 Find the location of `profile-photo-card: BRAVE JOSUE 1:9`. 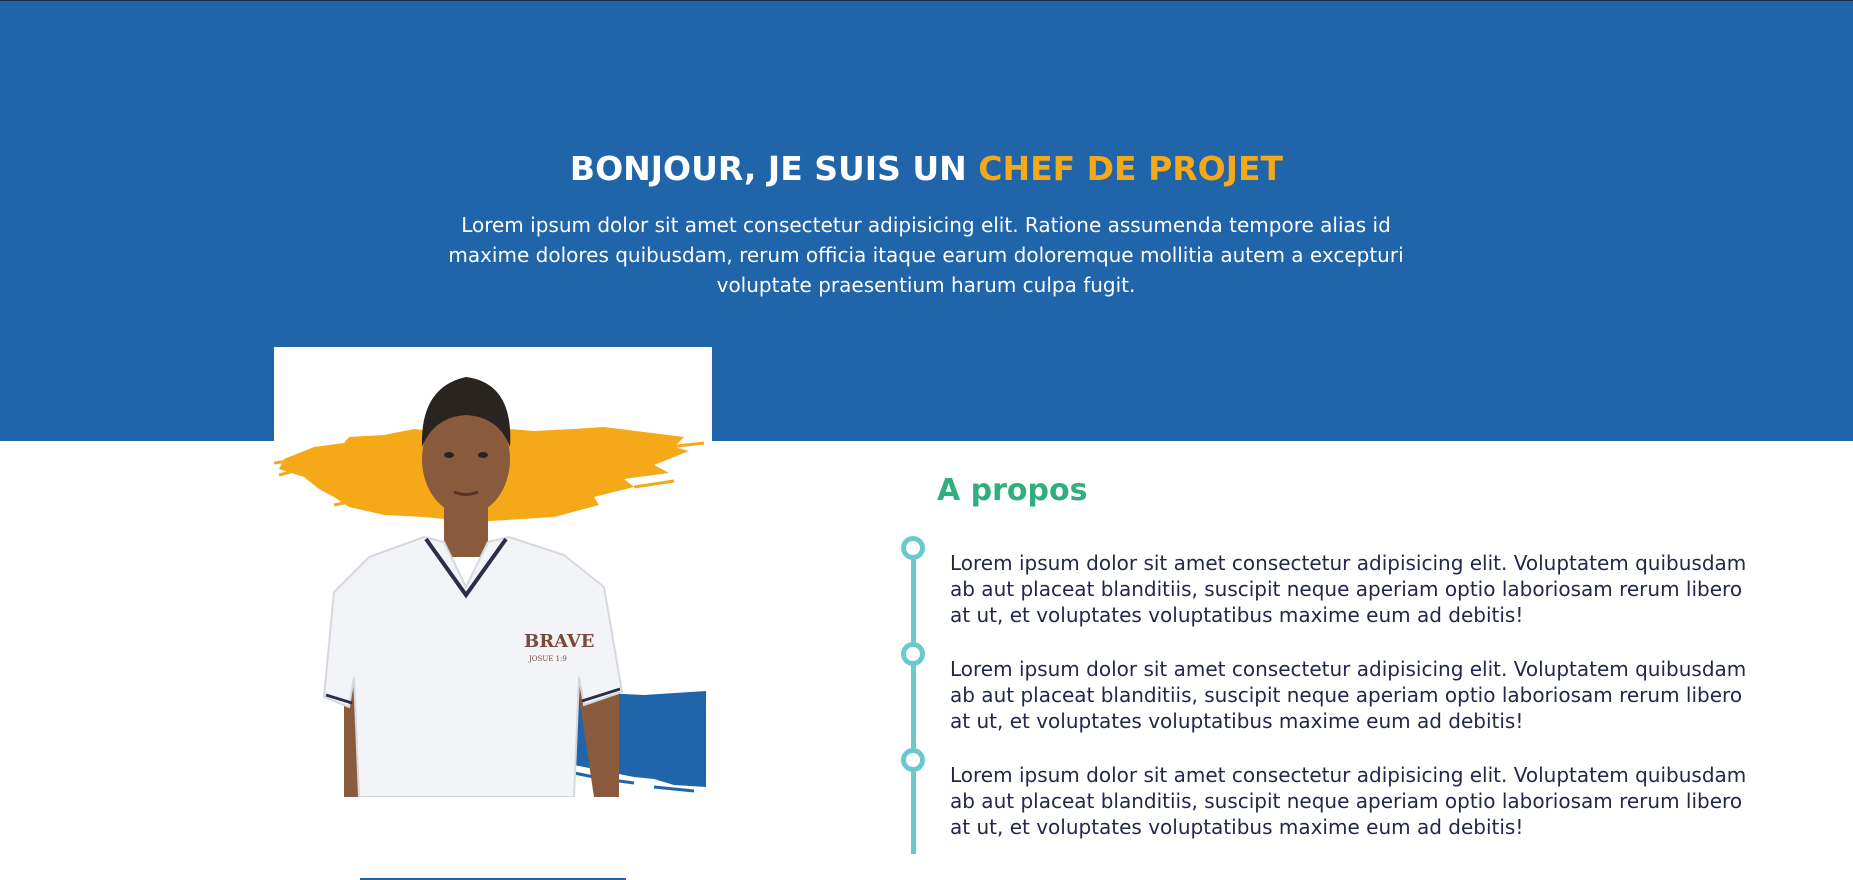

profile-photo-card: BRAVE JOSUE 1:9 is located at coordinates (493, 572).